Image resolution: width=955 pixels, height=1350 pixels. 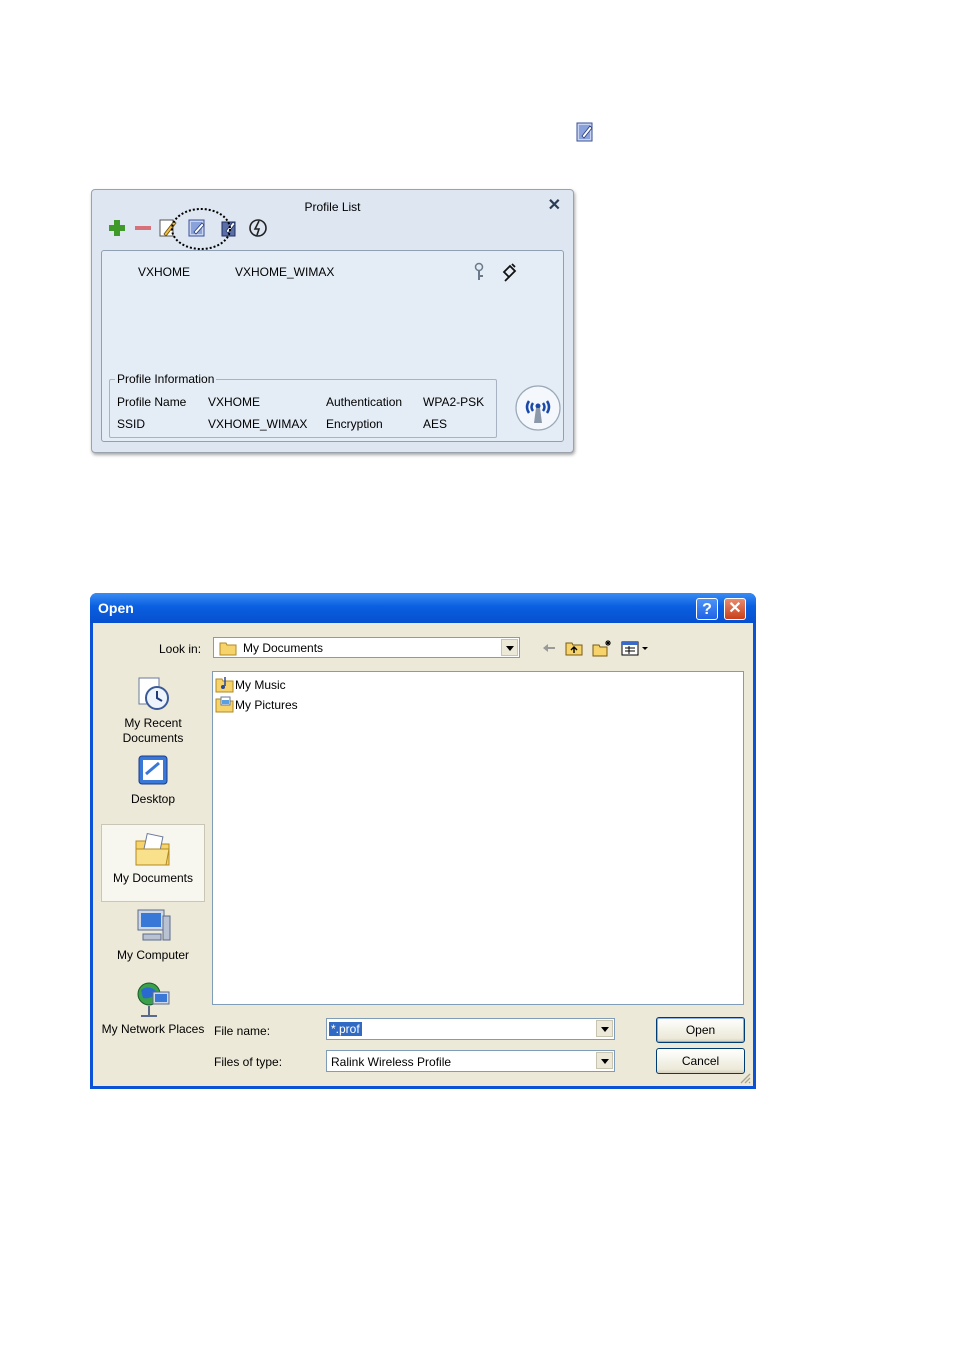 I want to click on file-name: My Music, so click(x=260, y=685).